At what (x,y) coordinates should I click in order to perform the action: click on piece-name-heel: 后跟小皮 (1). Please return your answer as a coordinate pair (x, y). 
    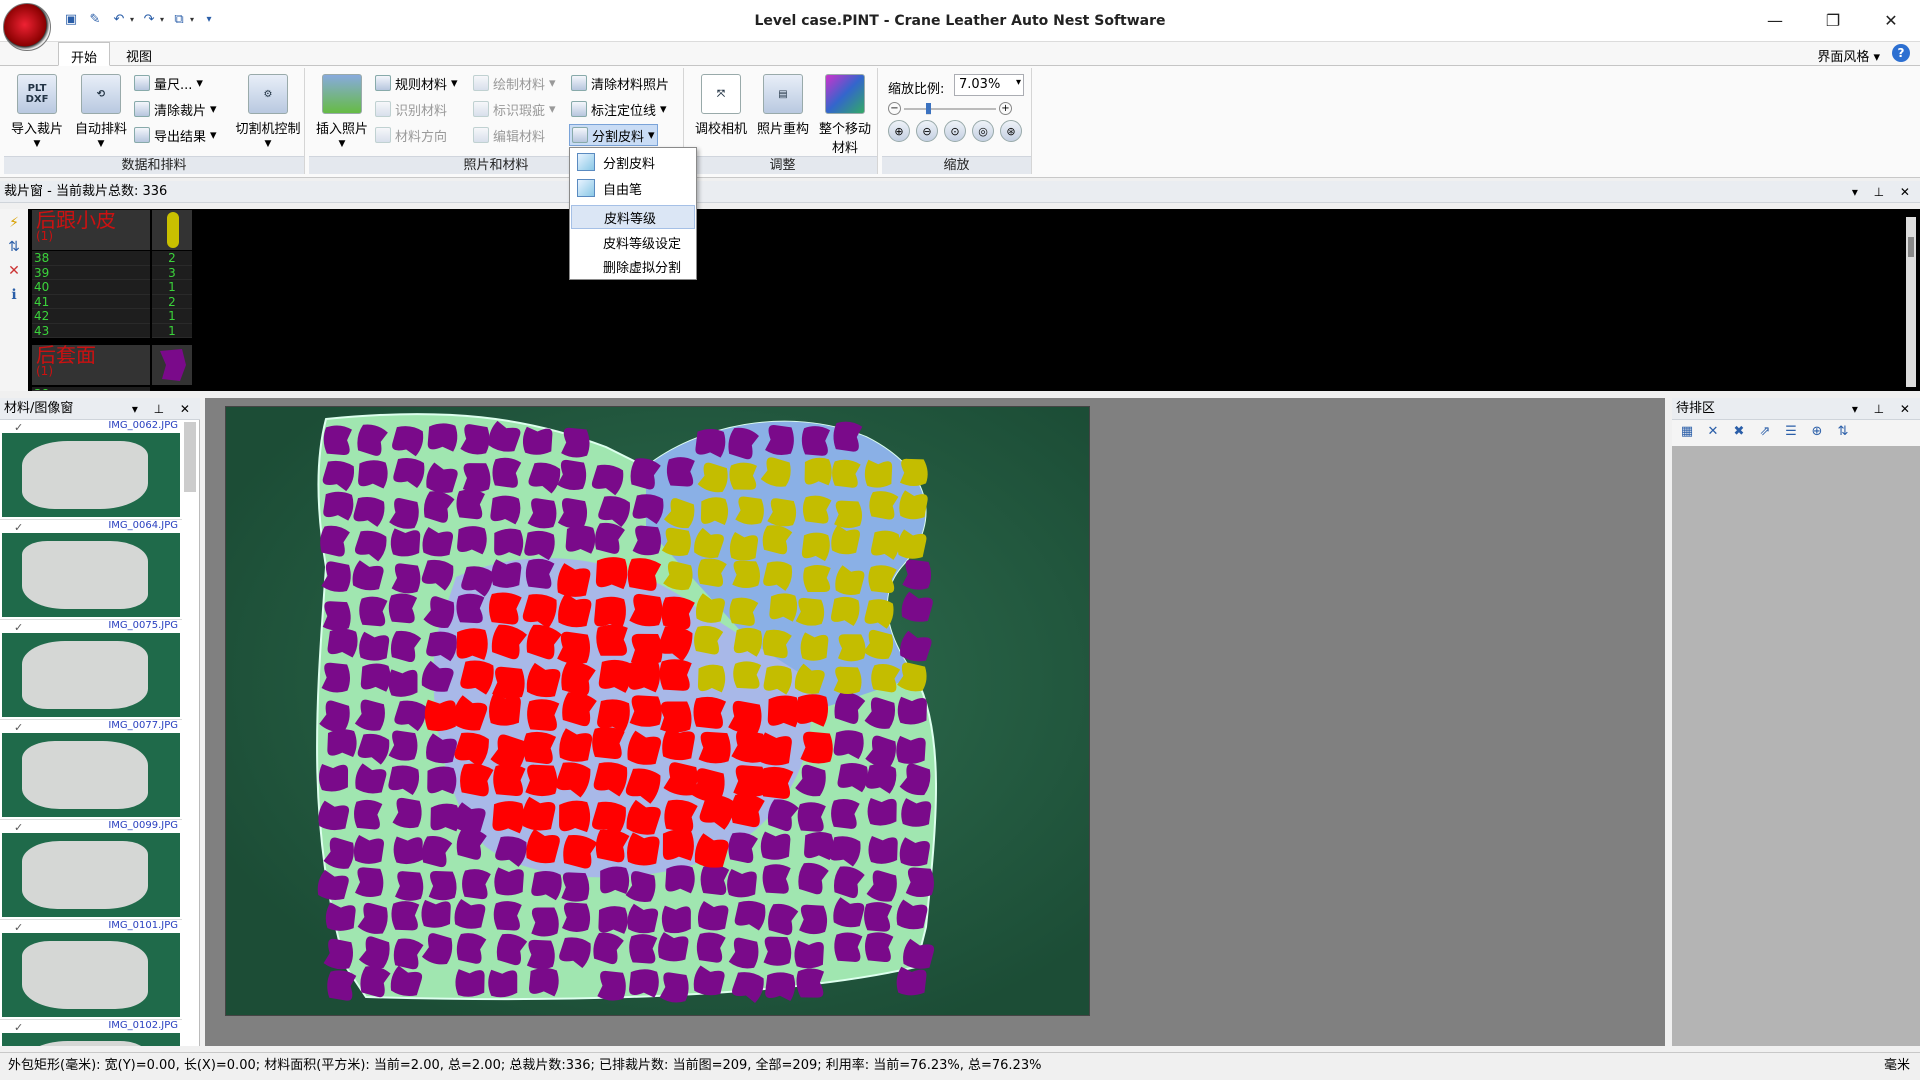
    Looking at the image, I should click on (91, 230).